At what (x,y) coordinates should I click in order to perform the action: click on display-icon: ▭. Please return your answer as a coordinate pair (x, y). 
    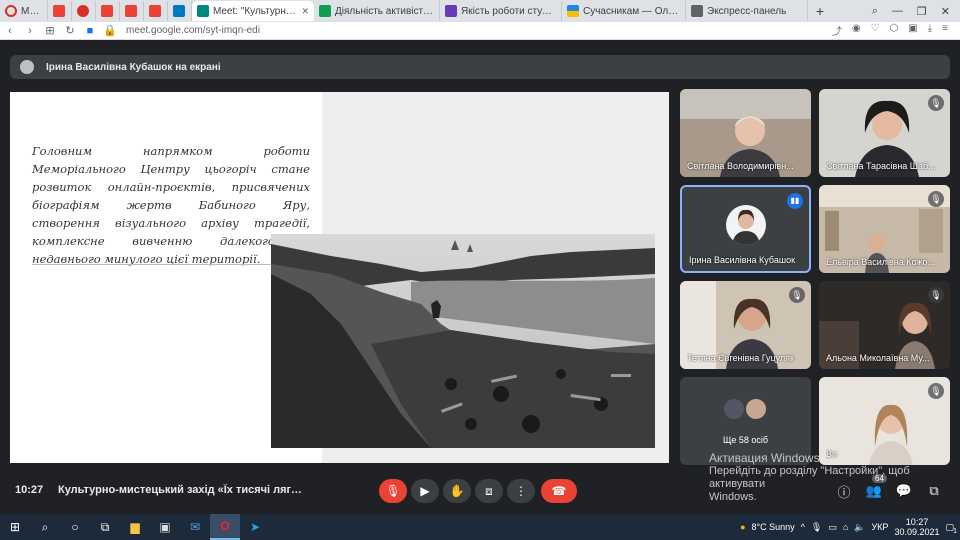
    Looking at the image, I should click on (832, 527).